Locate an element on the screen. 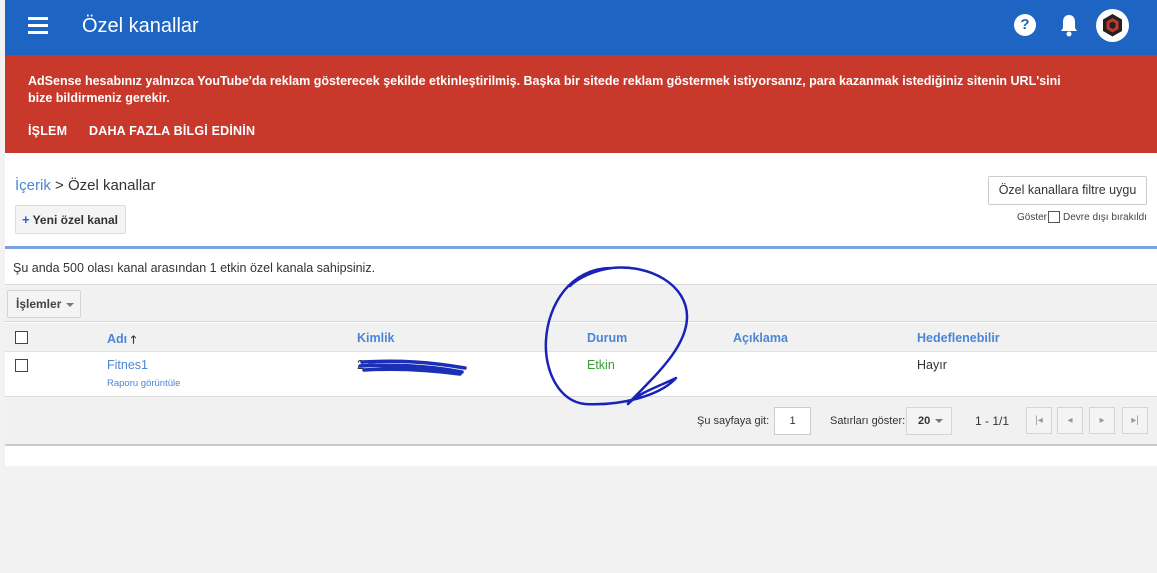 This screenshot has width=1157, height=573. menu-icon is located at coordinates (38, 25).